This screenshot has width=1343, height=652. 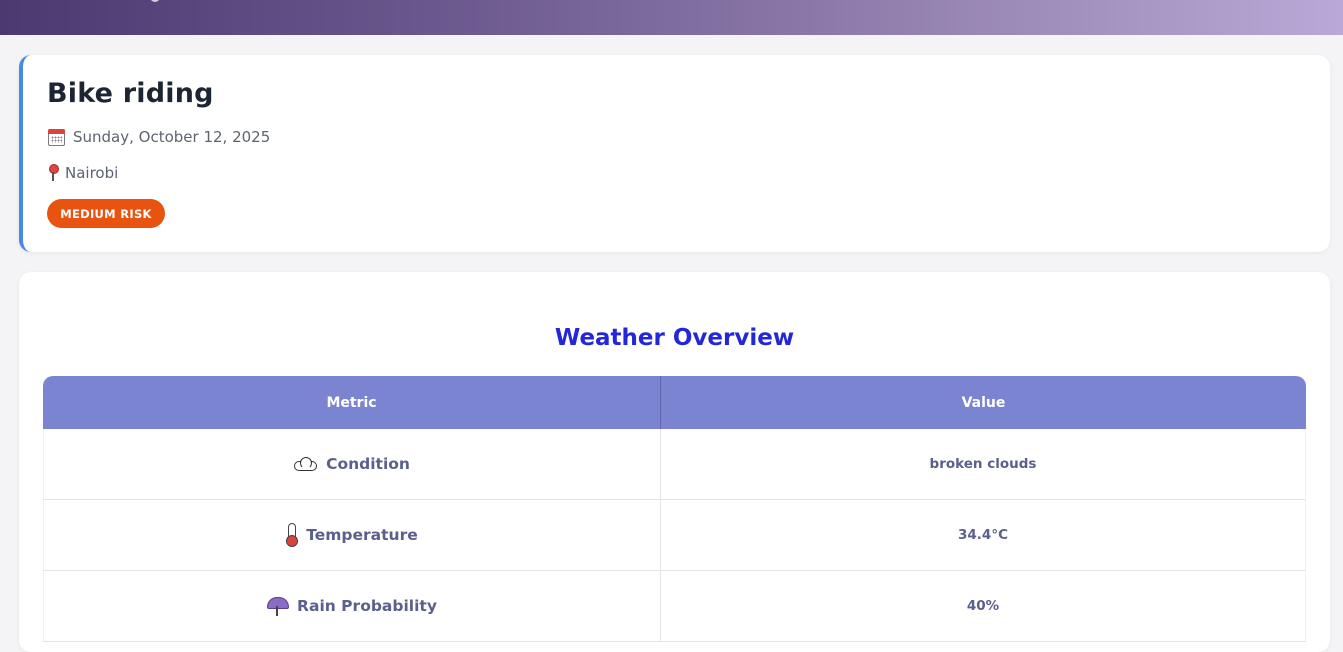 I want to click on location-pin-icon, so click(x=53, y=173).